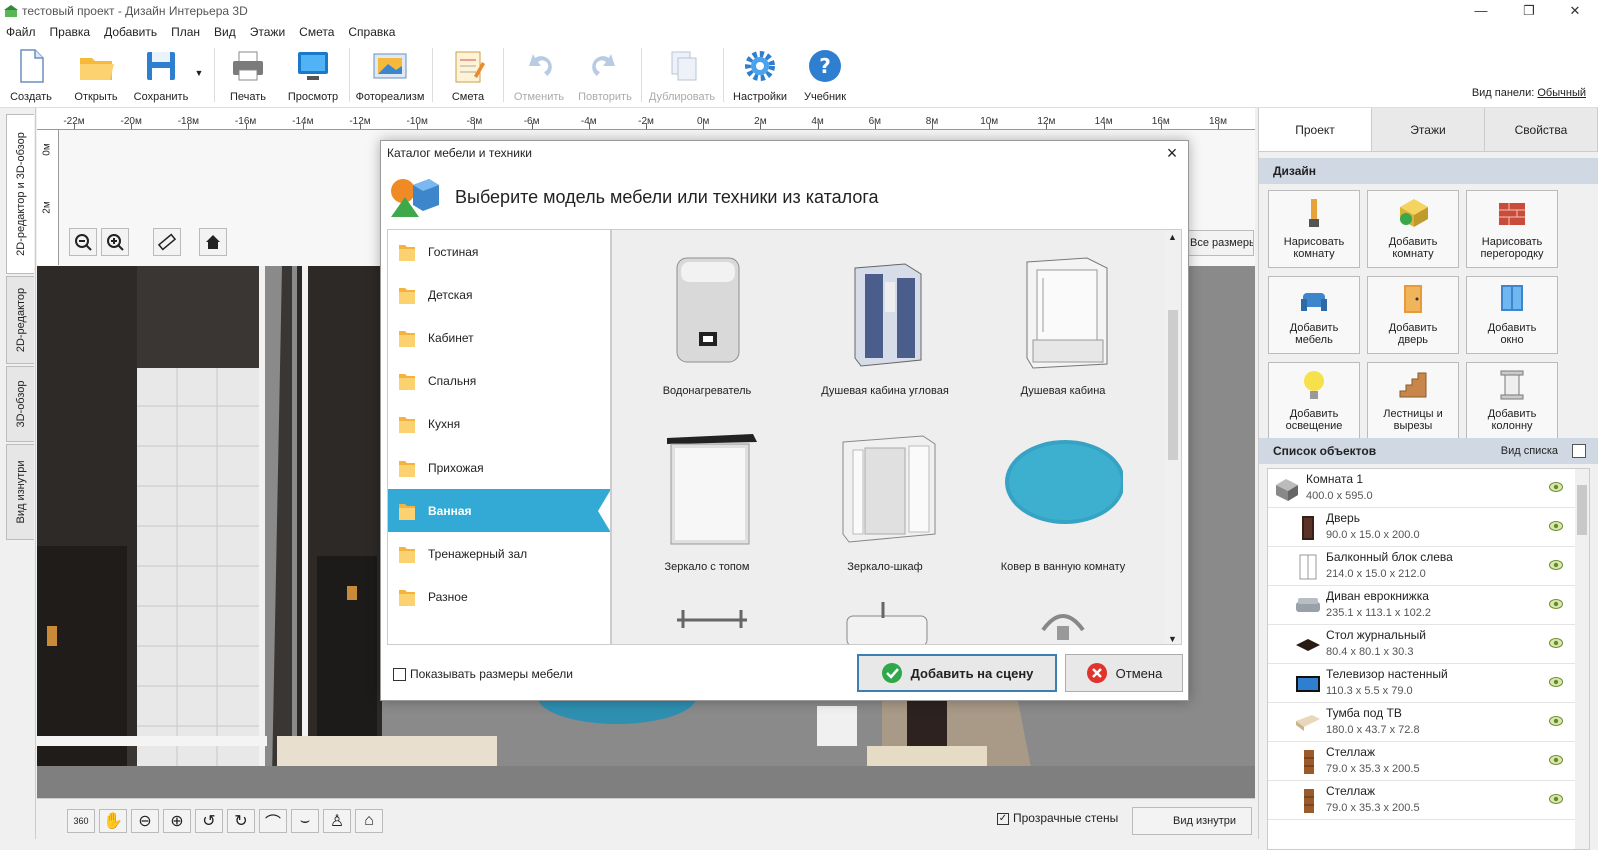  What do you see at coordinates (468, 75) in the screenshot?
I see `estimate-button: Смета` at bounding box center [468, 75].